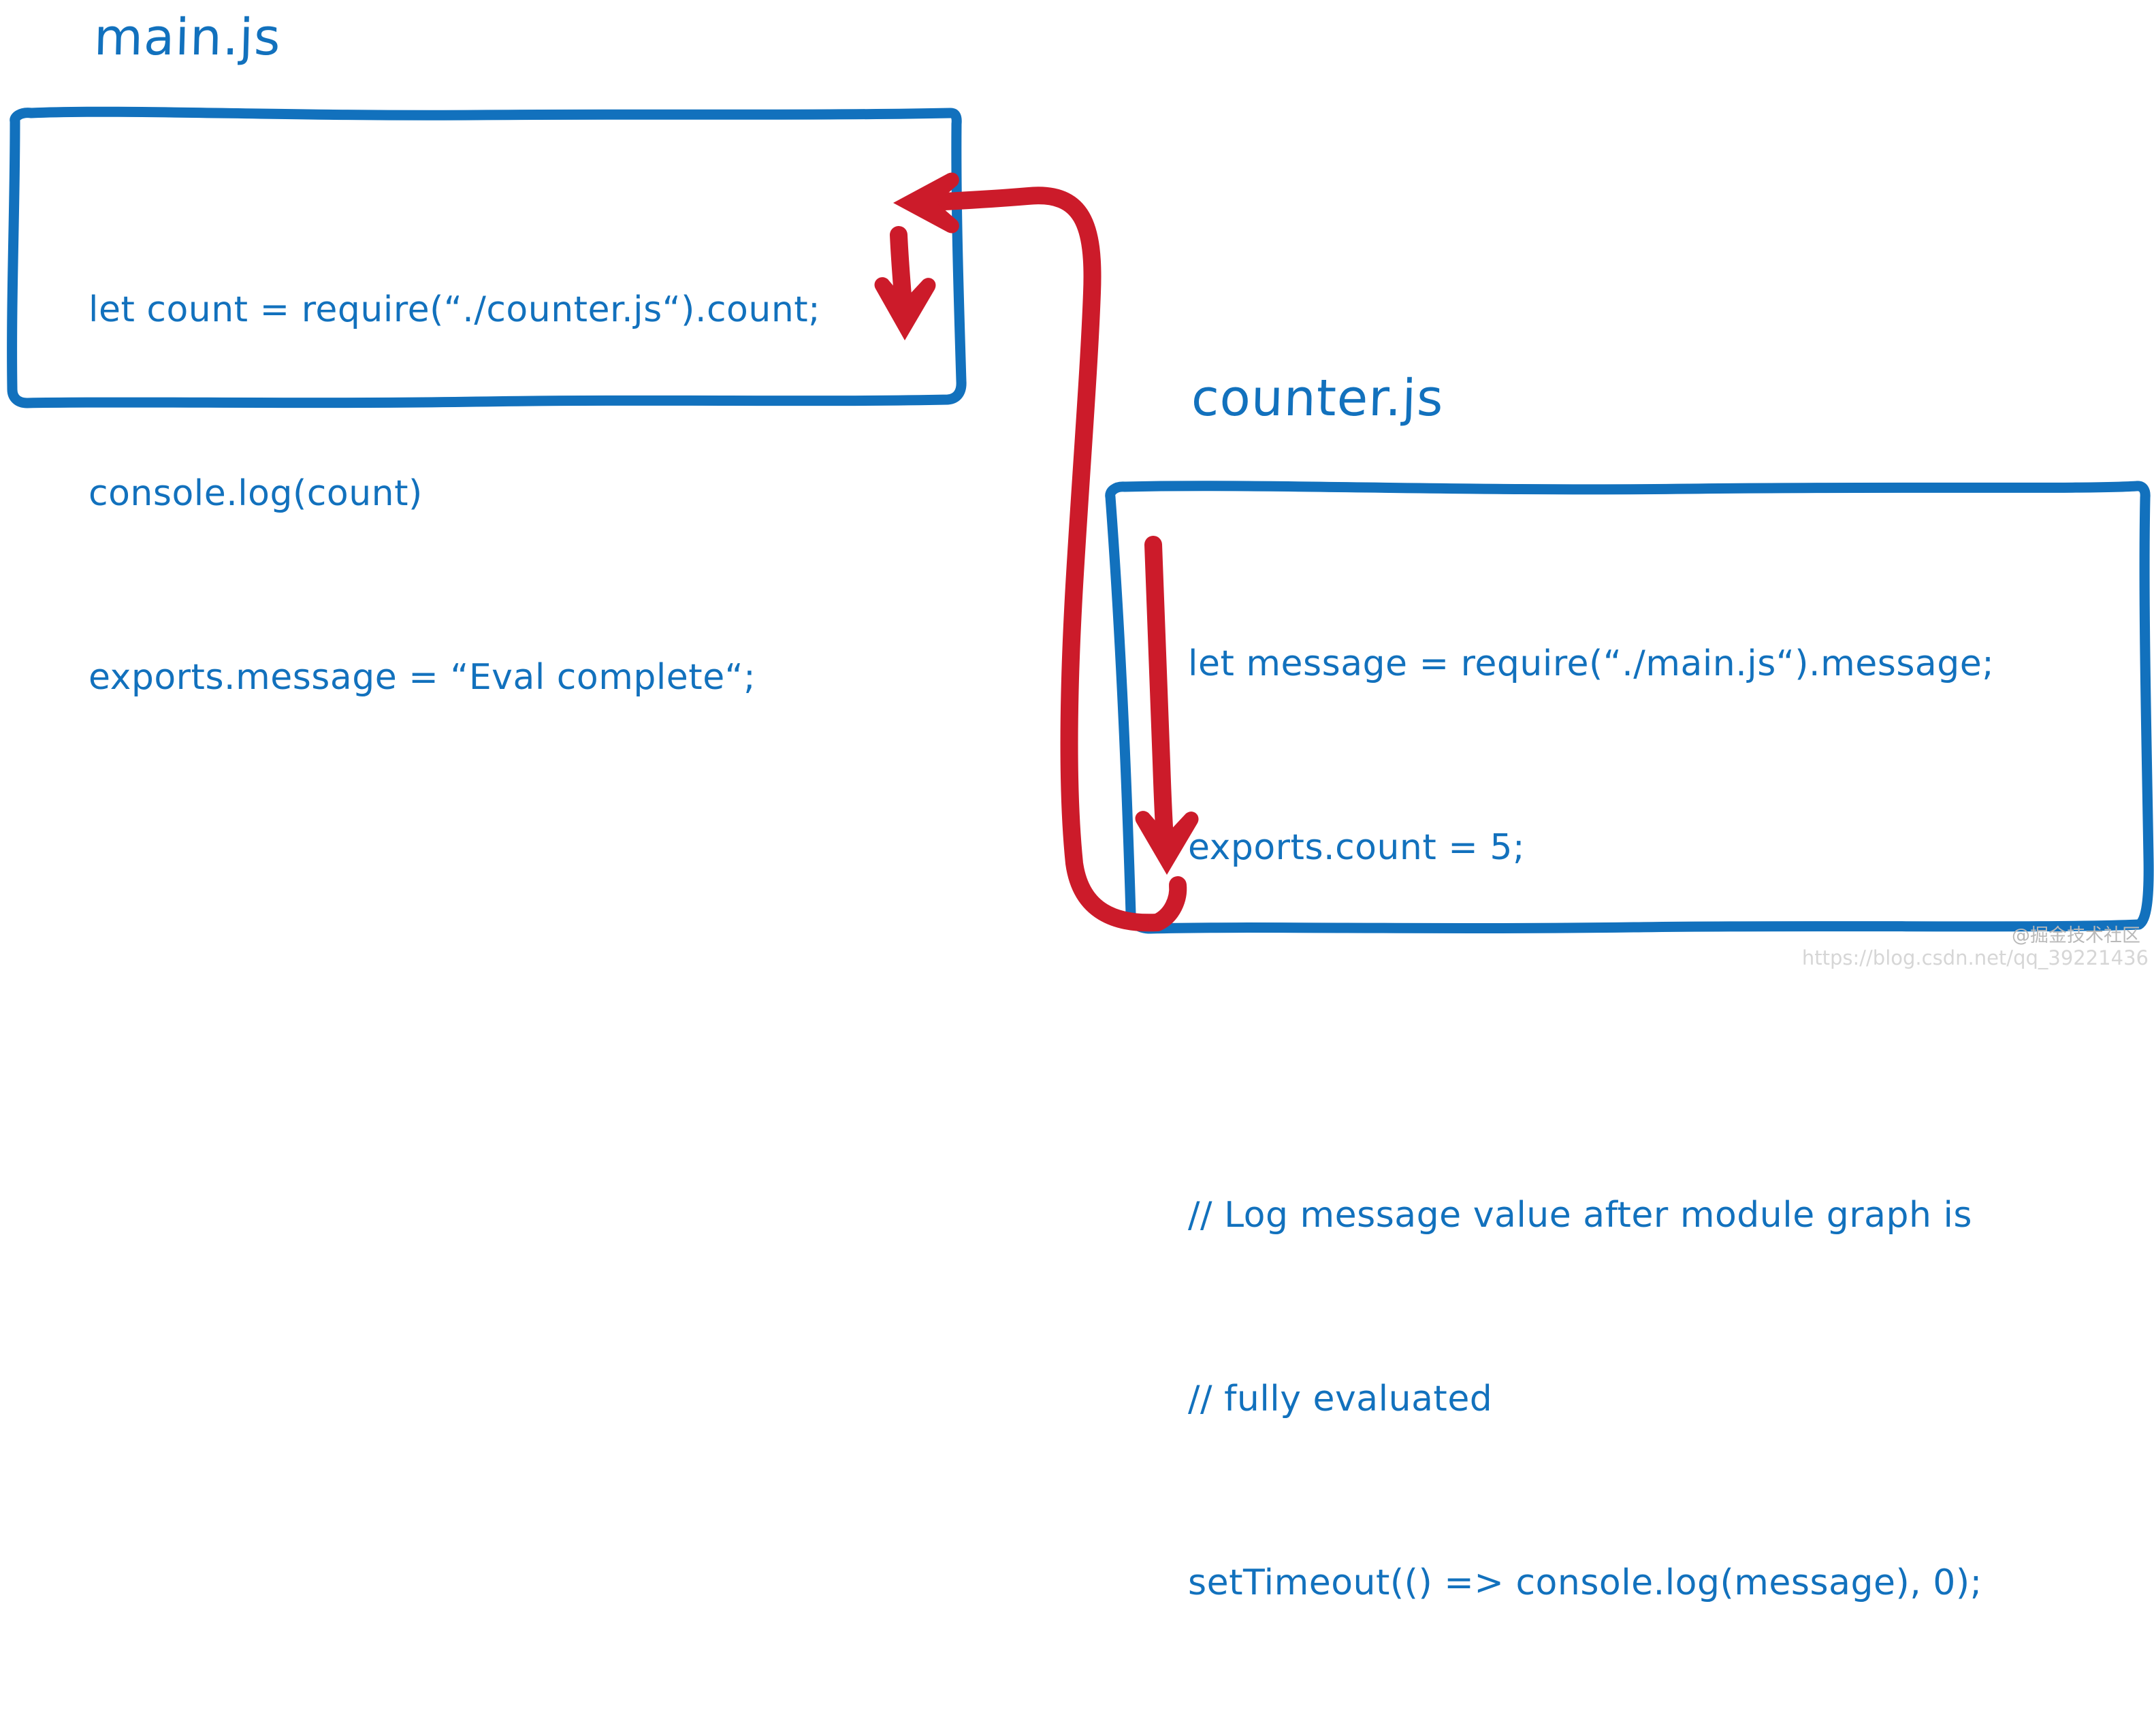 This screenshot has height=1736, width=2154. What do you see at coordinates (1167, 903) in the screenshot?
I see `arrow-require-tail-hook` at bounding box center [1167, 903].